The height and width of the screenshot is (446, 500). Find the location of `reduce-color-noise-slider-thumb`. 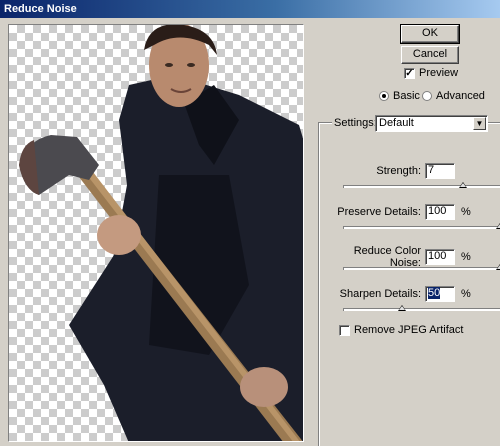

reduce-color-noise-slider-thumb is located at coordinates (498, 267).